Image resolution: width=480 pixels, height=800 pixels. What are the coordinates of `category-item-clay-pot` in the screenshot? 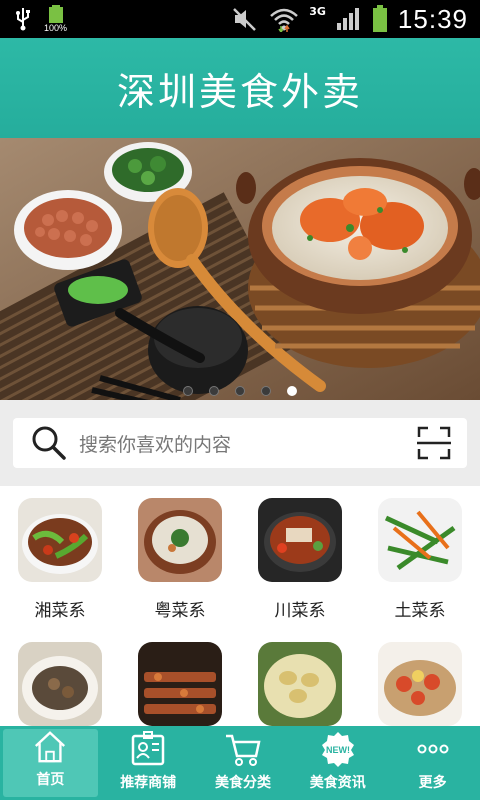 It's located at (60, 684).